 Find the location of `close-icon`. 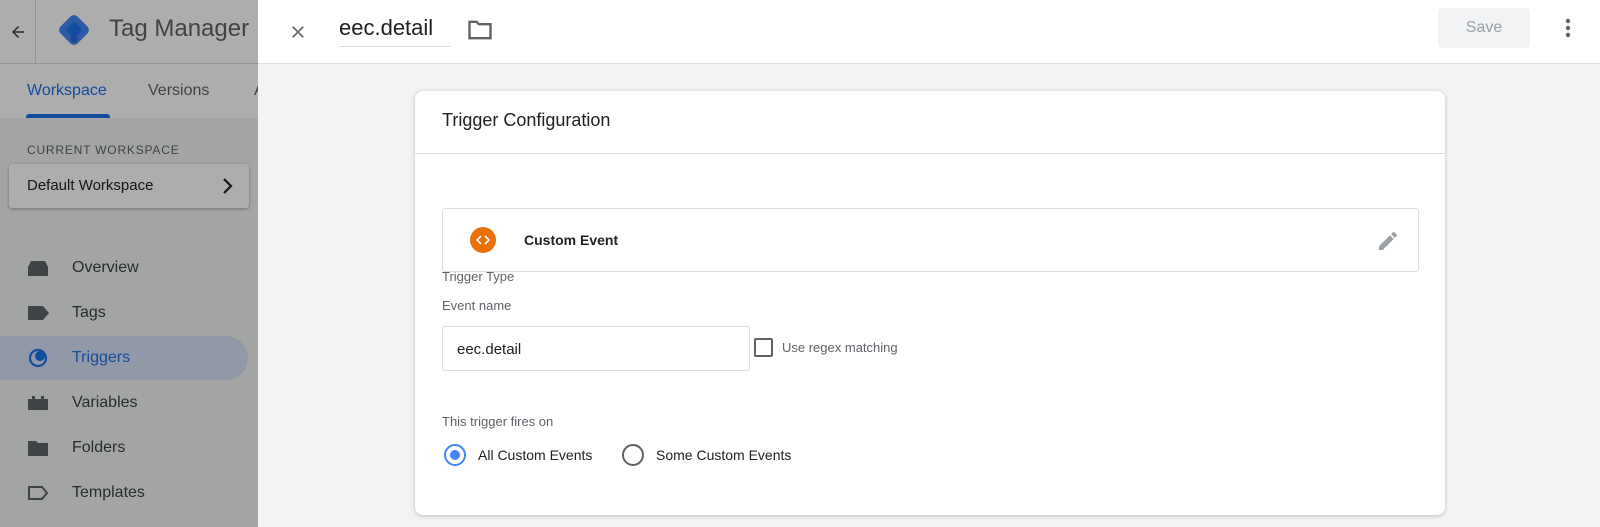

close-icon is located at coordinates (298, 32).